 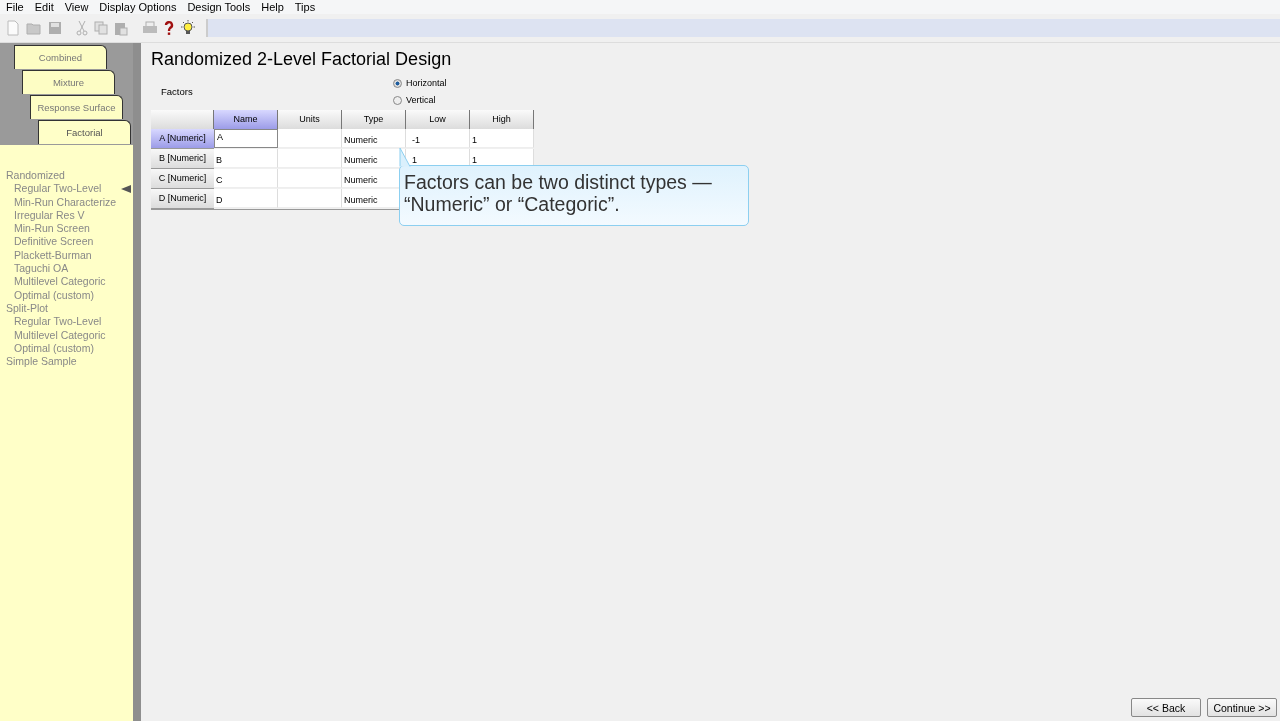 What do you see at coordinates (420, 83) in the screenshot?
I see `radio-option: Horizontal` at bounding box center [420, 83].